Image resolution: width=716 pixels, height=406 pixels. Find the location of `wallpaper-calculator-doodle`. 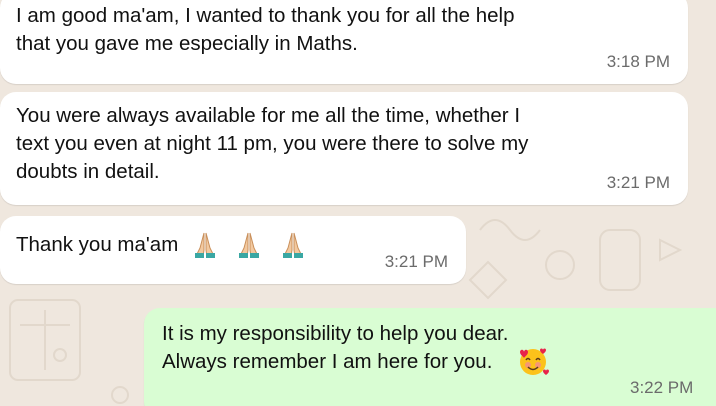

wallpaper-calculator-doodle is located at coordinates (45, 340).